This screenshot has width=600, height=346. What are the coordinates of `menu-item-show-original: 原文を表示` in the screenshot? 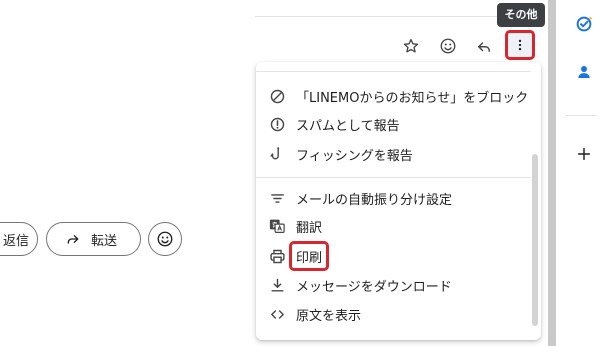 It's located at (393, 314).